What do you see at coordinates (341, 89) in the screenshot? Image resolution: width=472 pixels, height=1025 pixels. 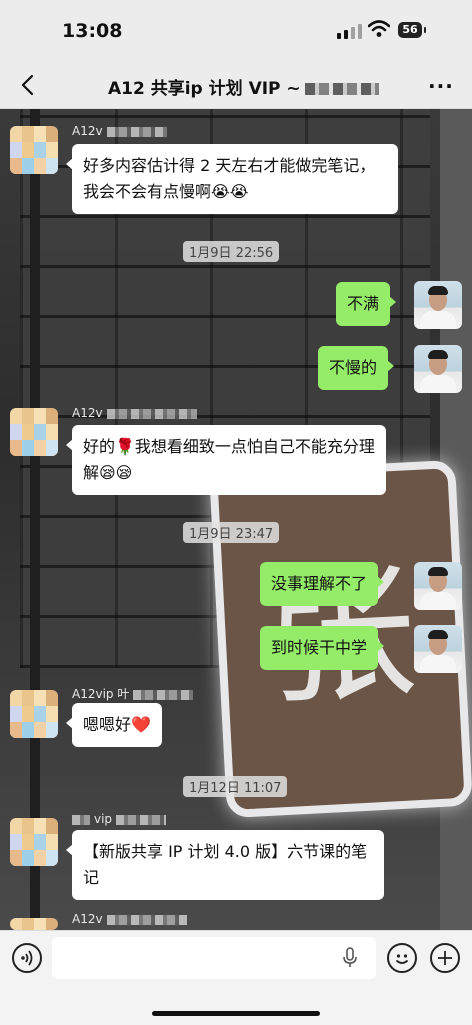 I see `redacted-name` at bounding box center [341, 89].